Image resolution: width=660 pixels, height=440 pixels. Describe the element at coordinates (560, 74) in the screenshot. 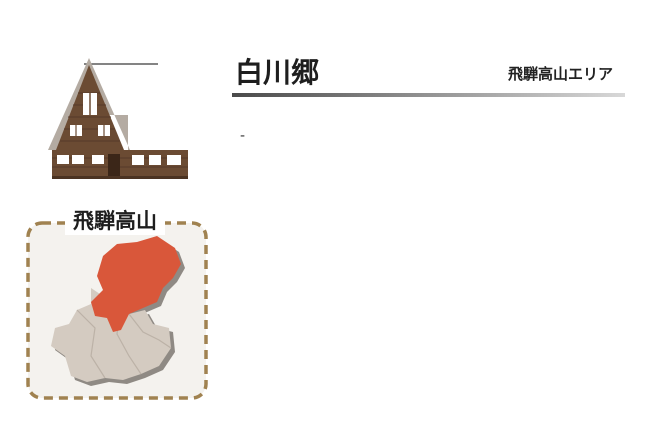

I see `area-label: 飛騨高山エリア` at that location.